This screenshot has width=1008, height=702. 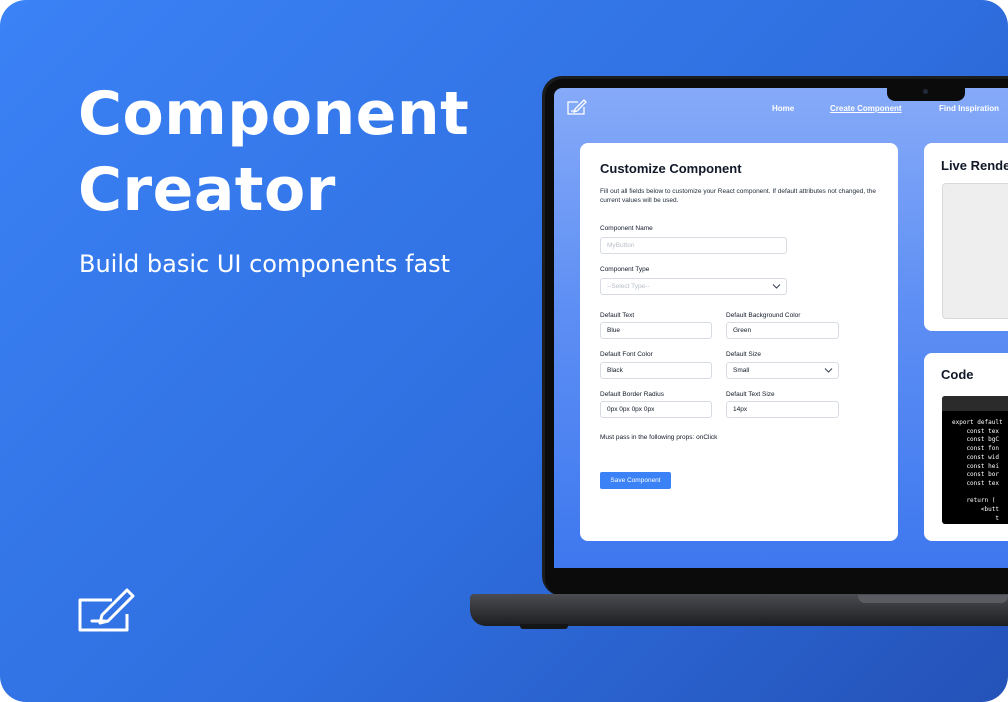 I want to click on default-border-radius-input, so click(x=656, y=409).